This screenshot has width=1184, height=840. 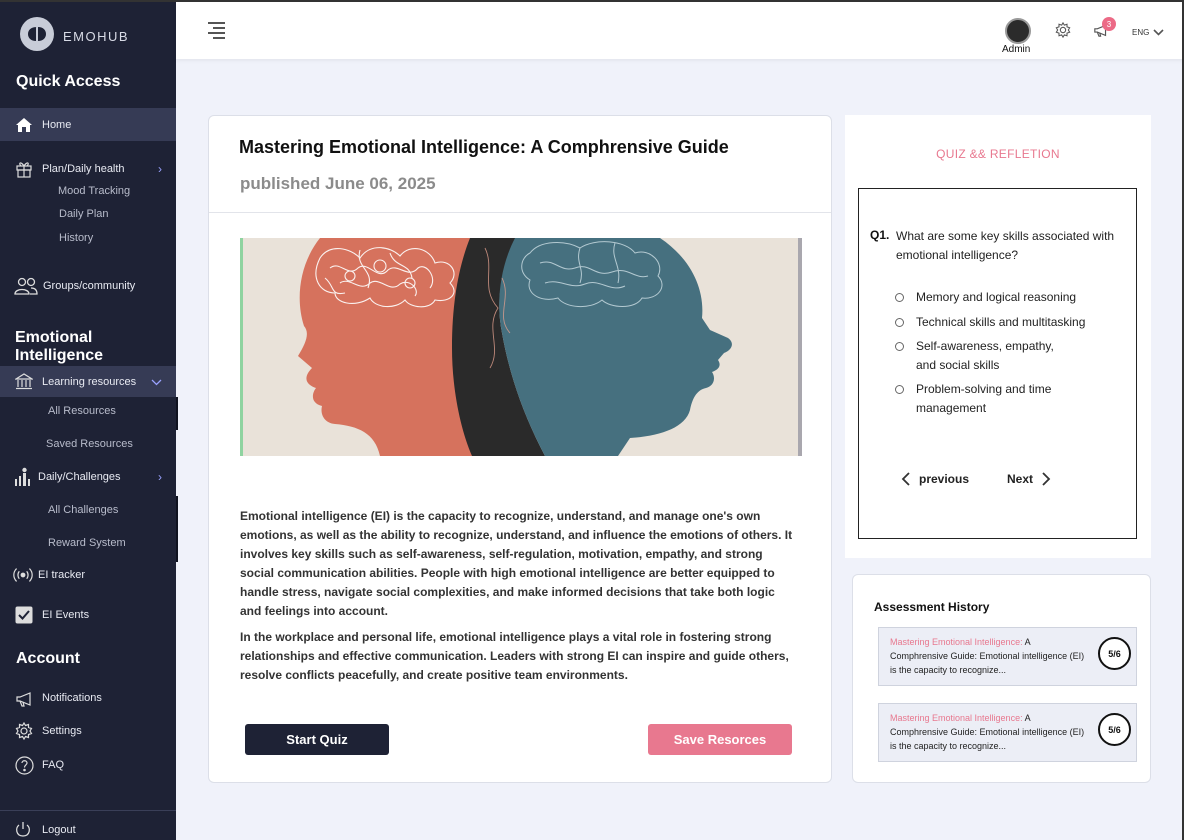 What do you see at coordinates (996, 297) in the screenshot?
I see `option-label: Memory and logical reasoning` at bounding box center [996, 297].